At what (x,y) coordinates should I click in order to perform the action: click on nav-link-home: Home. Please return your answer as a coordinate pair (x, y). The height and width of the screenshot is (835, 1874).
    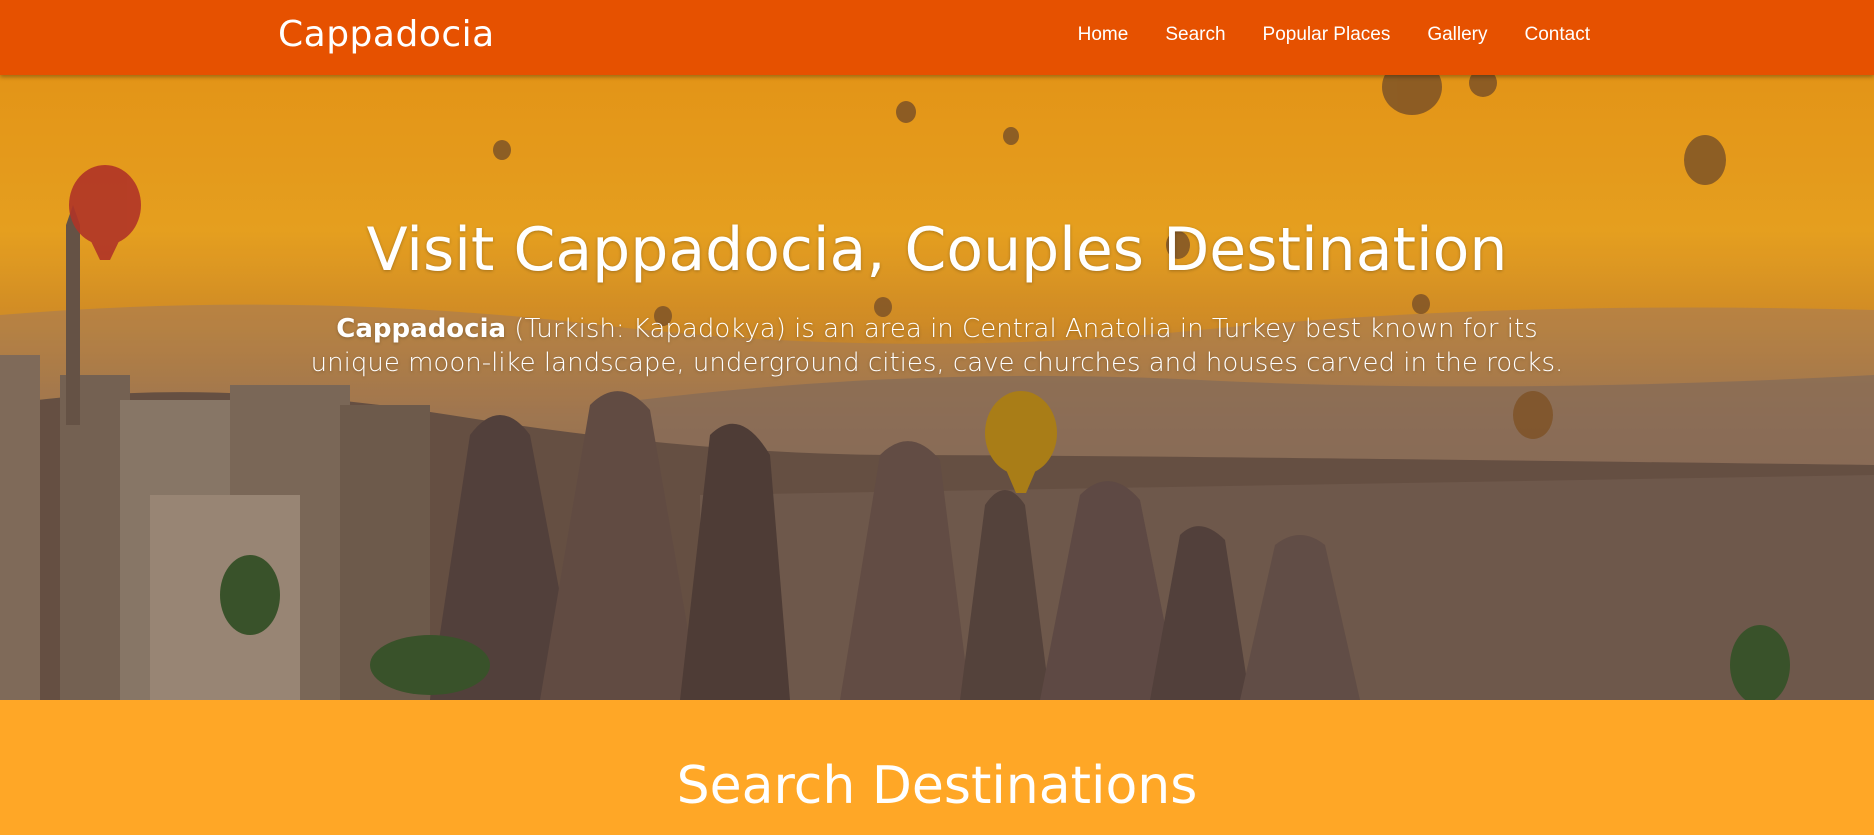
    Looking at the image, I should click on (1103, 35).